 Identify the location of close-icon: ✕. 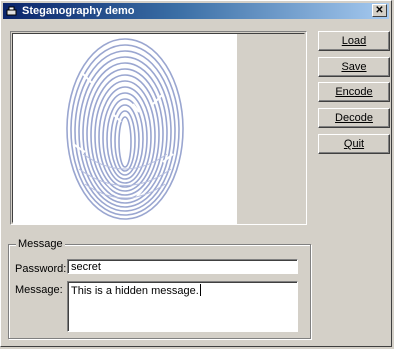
(379, 10).